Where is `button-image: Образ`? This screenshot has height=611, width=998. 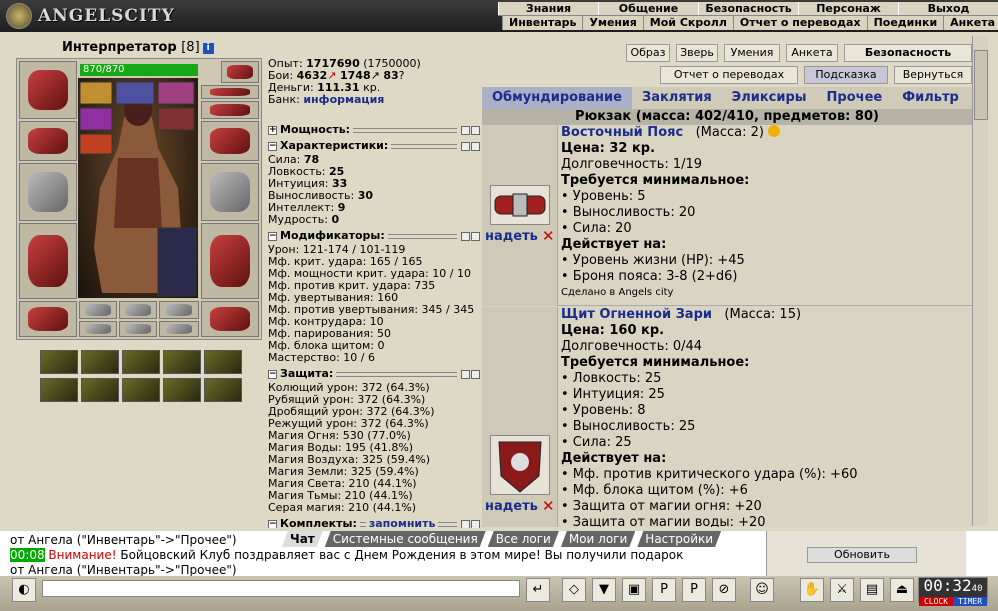
button-image: Образ is located at coordinates (648, 53).